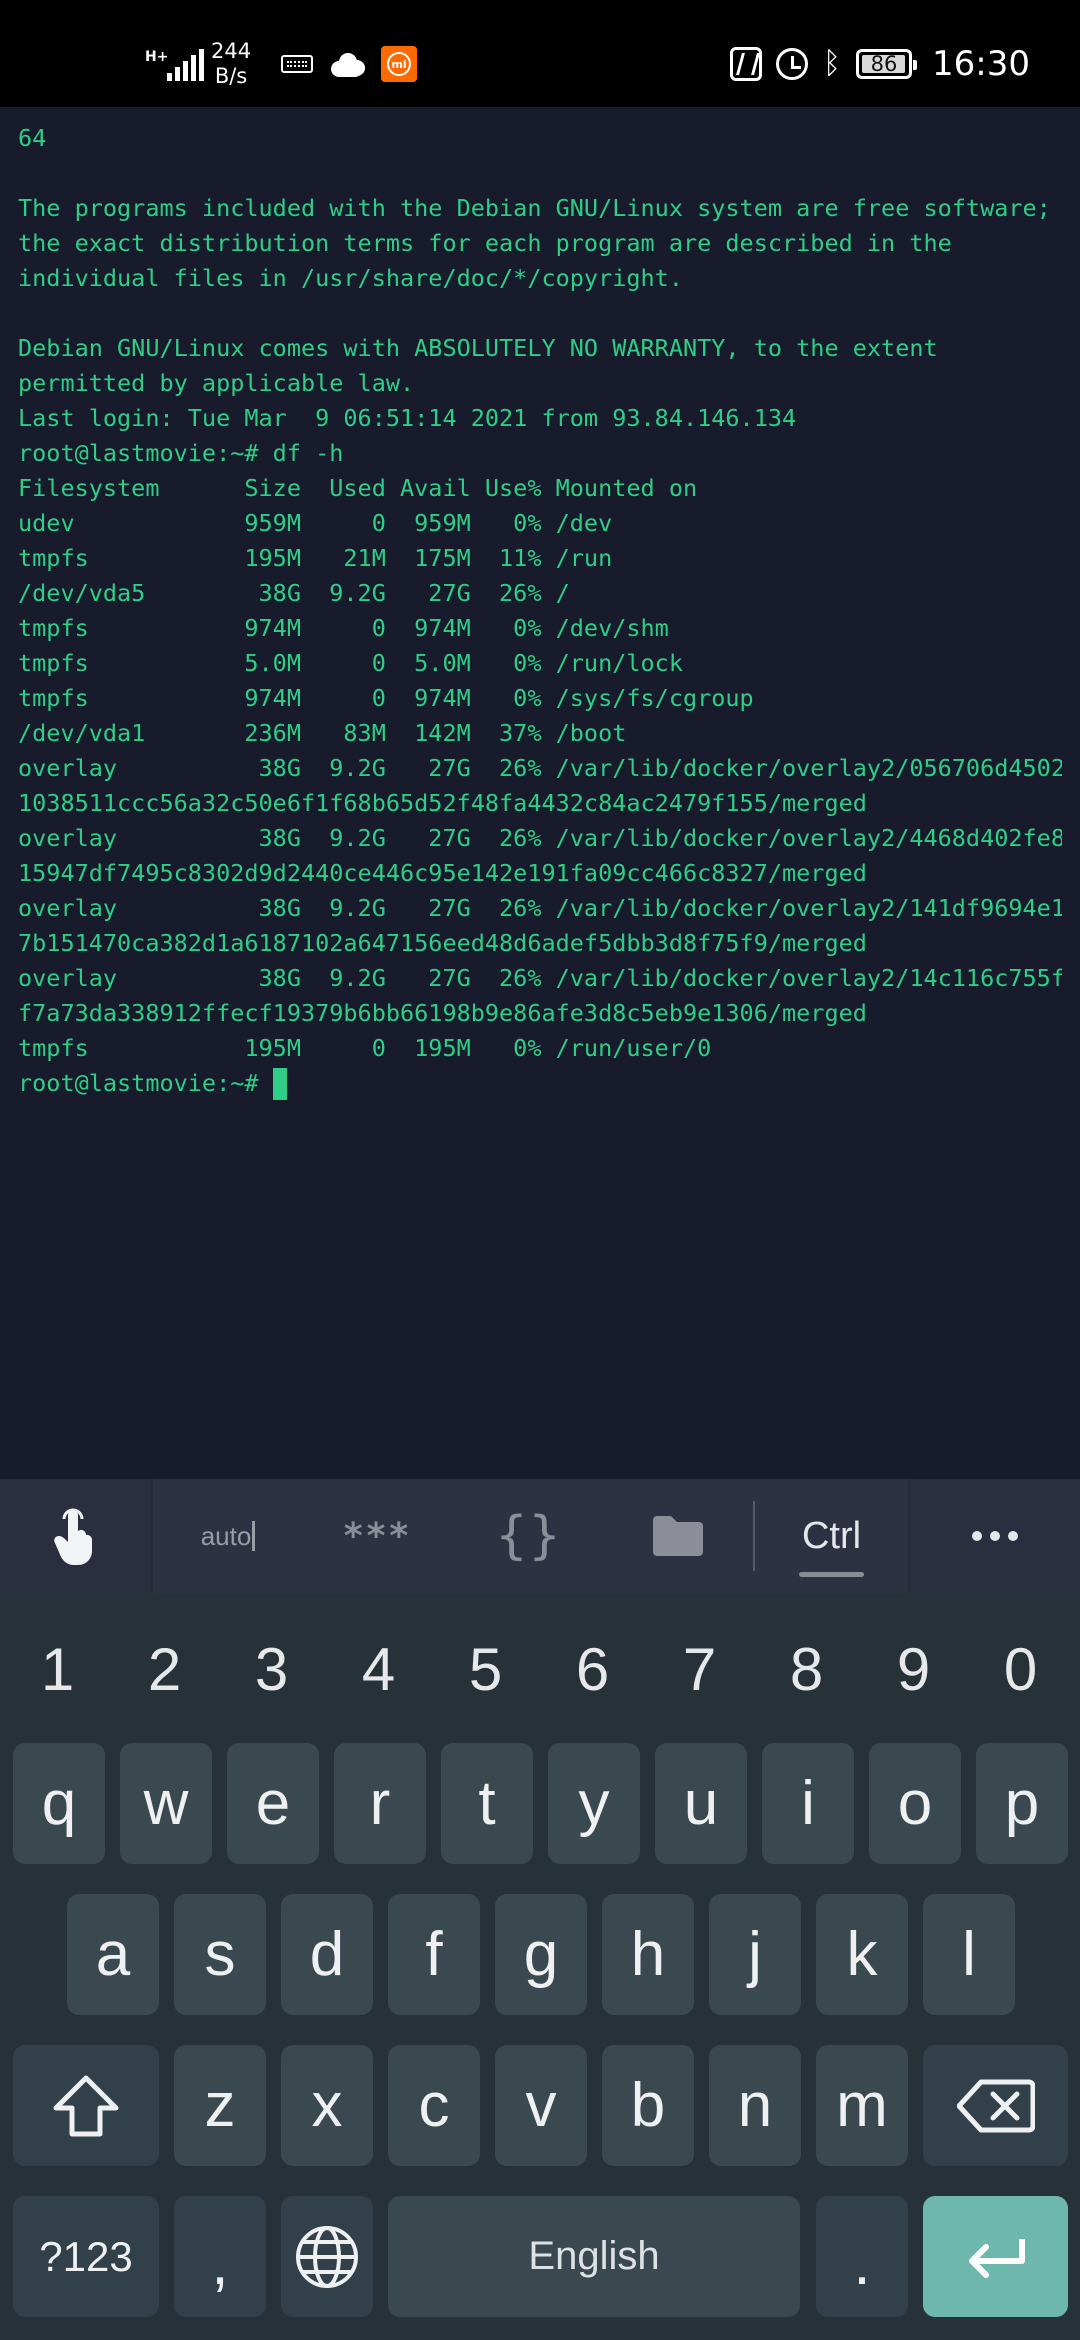  Describe the element at coordinates (86, 2105) in the screenshot. I see `shift-key` at that location.